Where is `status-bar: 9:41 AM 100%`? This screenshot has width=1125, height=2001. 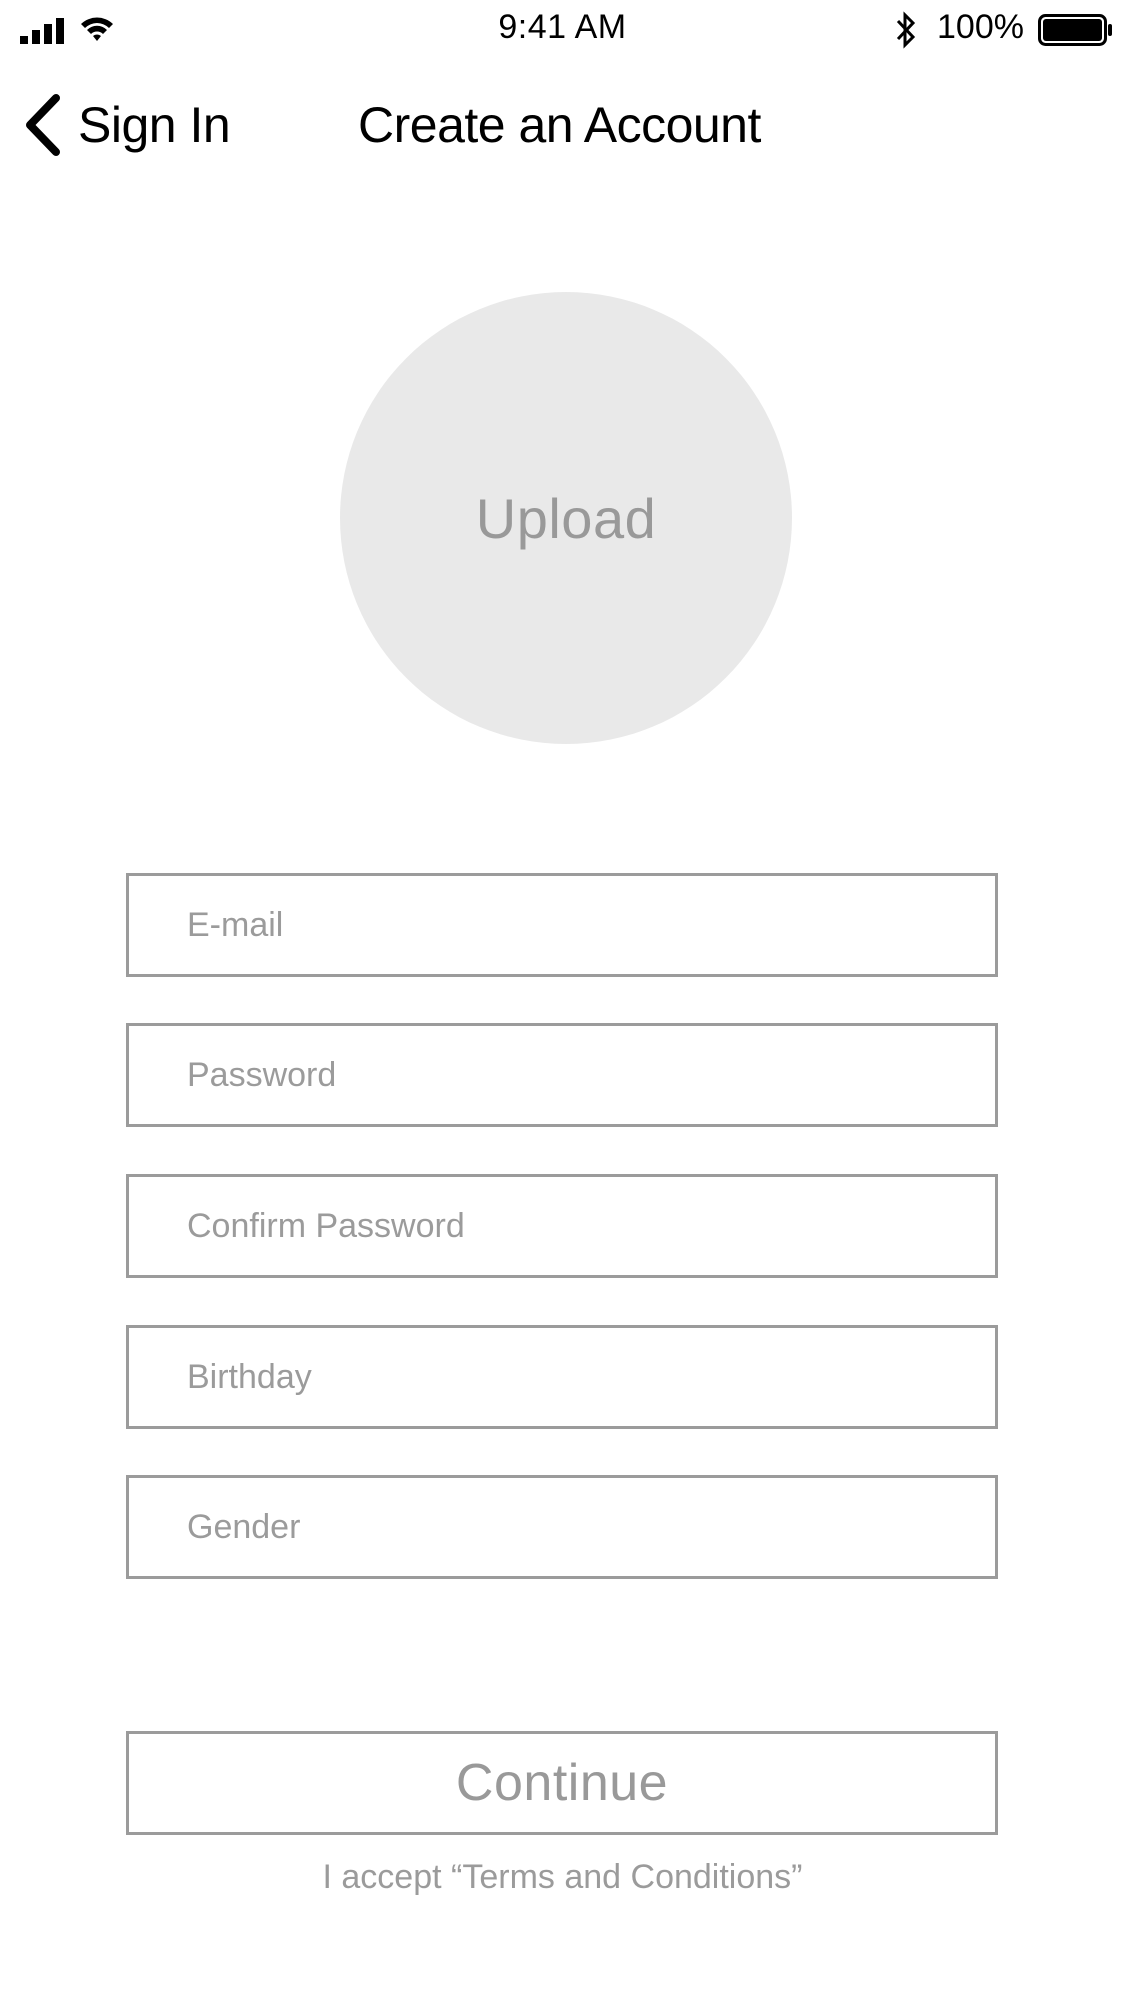
status-bar: 9:41 AM 100% is located at coordinates (562, 30).